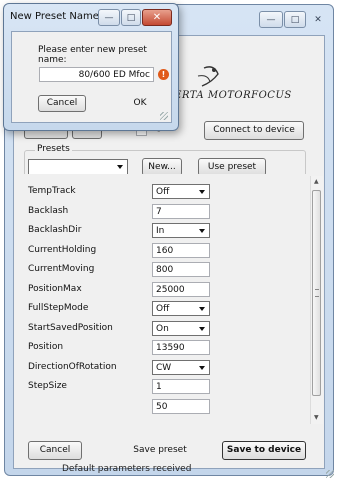 The image size is (338, 480). Describe the element at coordinates (62, 103) in the screenshot. I see `dialog-cancel-button: Cancel` at that location.